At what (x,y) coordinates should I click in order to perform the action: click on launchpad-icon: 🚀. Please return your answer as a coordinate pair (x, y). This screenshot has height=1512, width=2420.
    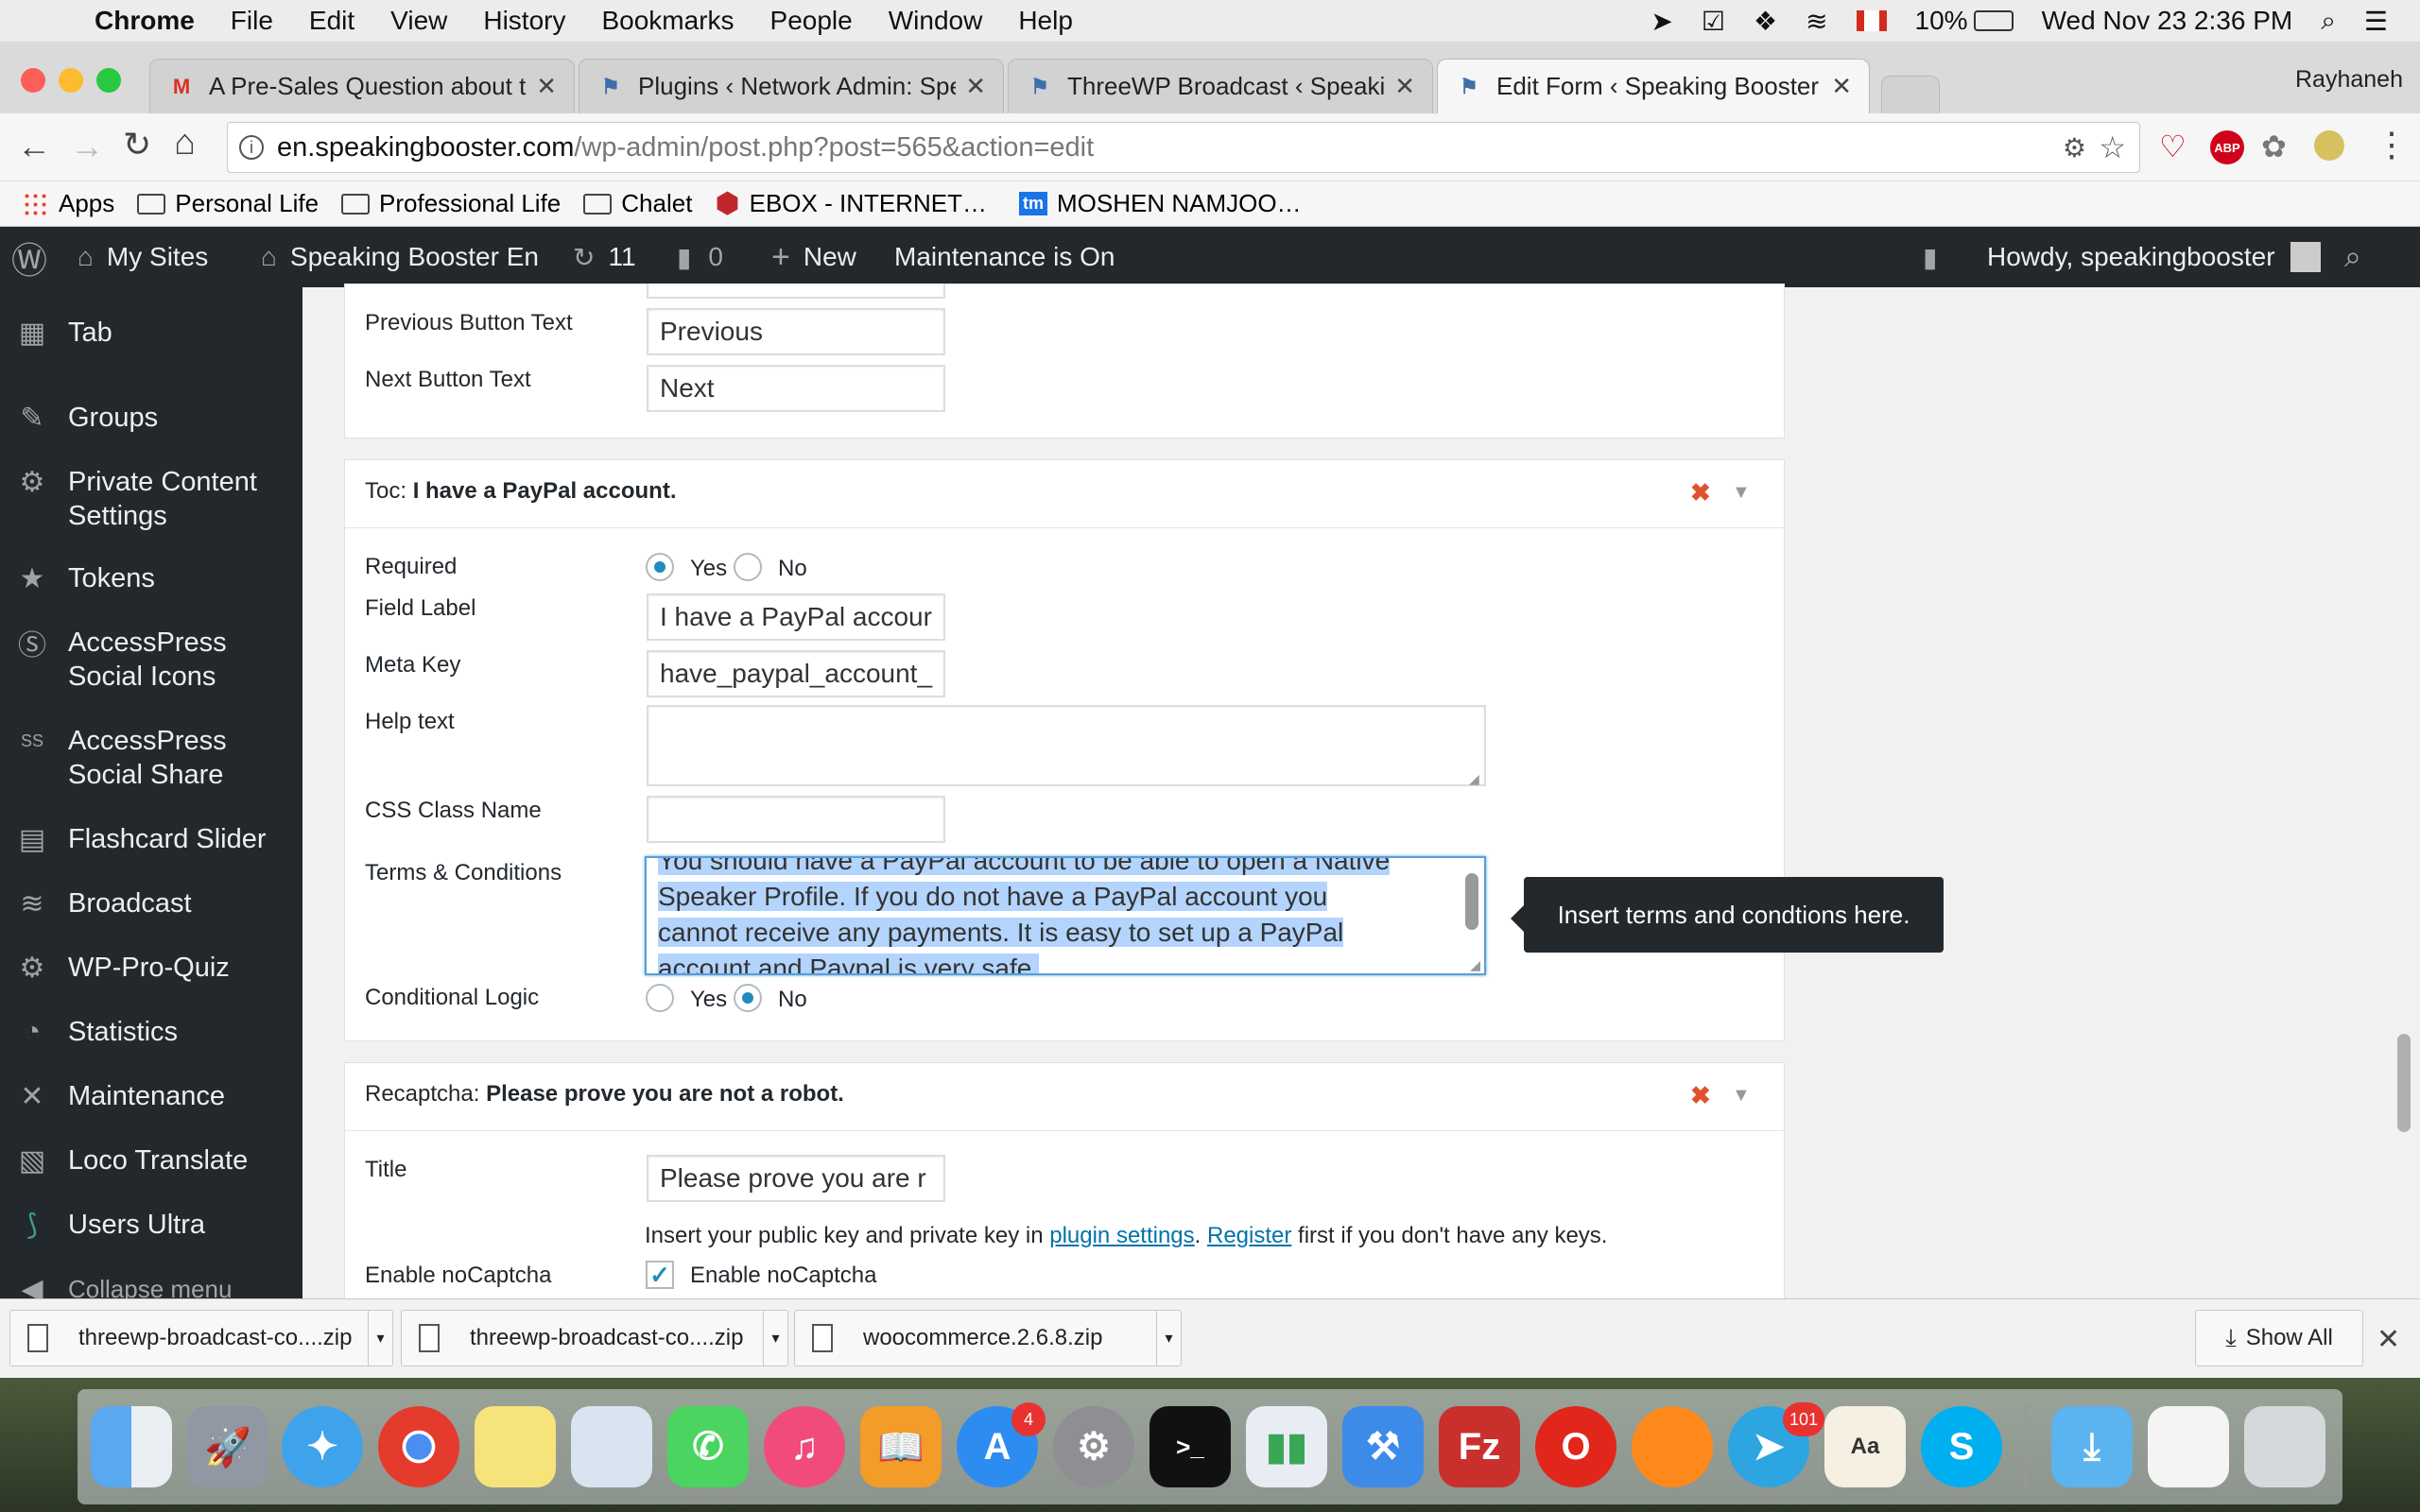
    Looking at the image, I should click on (227, 1446).